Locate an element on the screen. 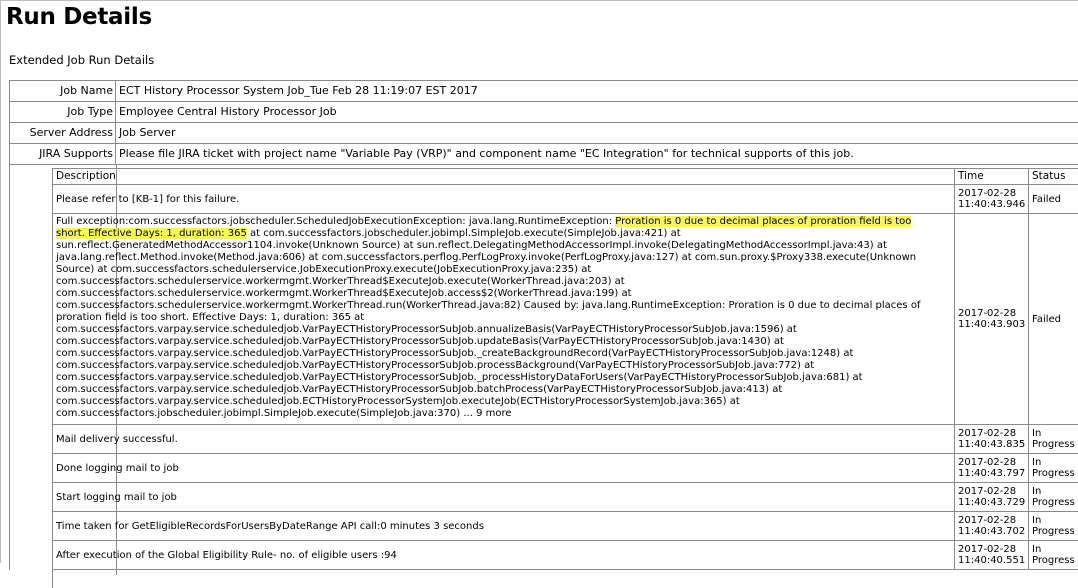 Image resolution: width=1078 pixels, height=588 pixels. info-label: Job Name is located at coordinates (63, 91).